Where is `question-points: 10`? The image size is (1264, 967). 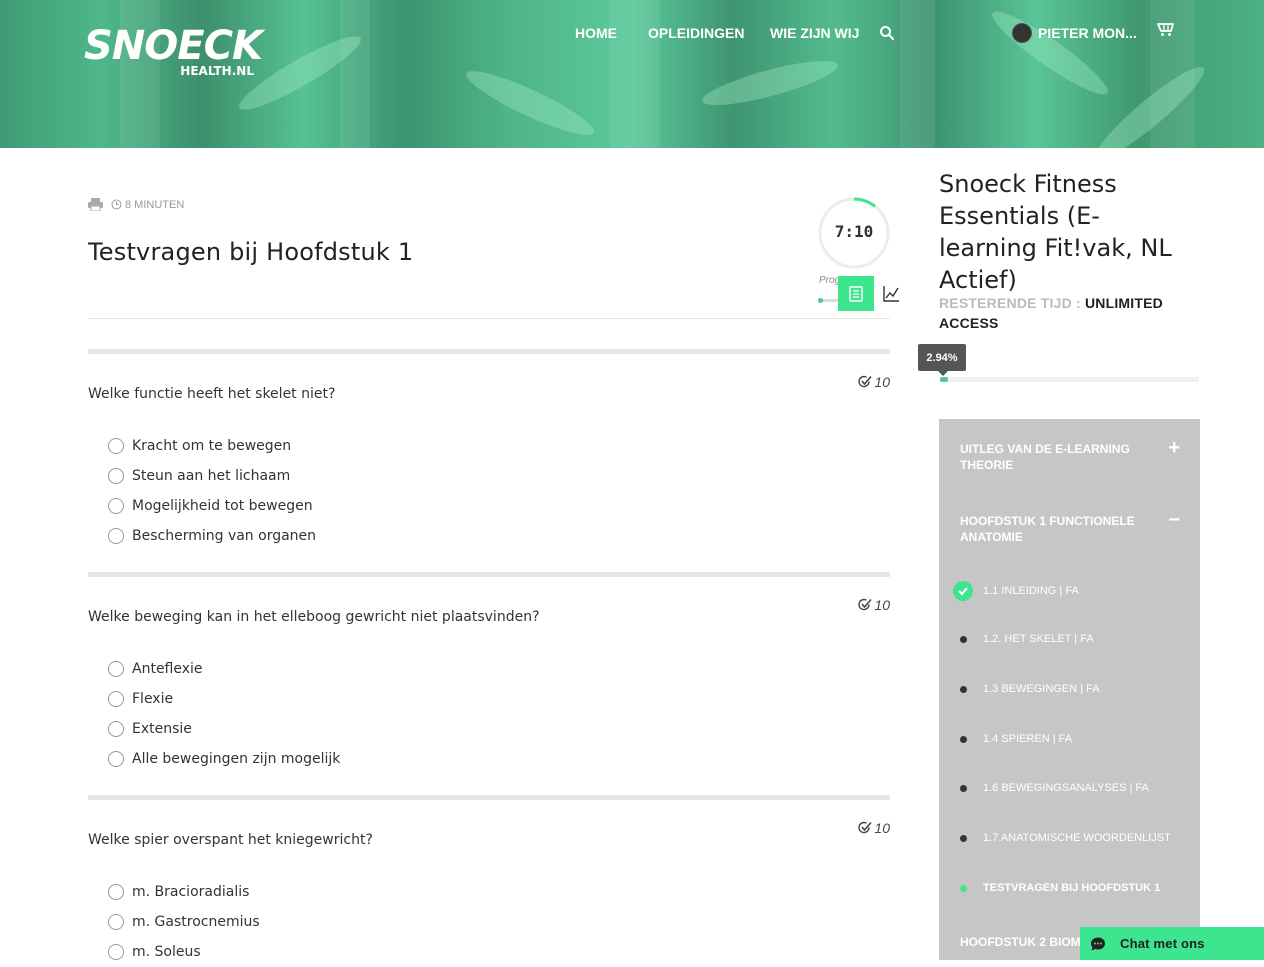
question-points: 10 is located at coordinates (874, 382).